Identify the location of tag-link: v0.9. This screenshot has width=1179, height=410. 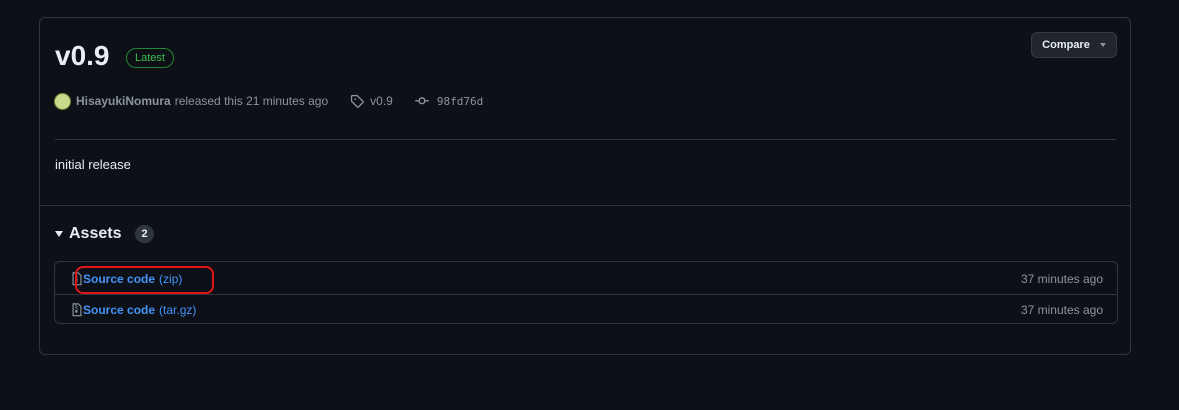
(371, 101).